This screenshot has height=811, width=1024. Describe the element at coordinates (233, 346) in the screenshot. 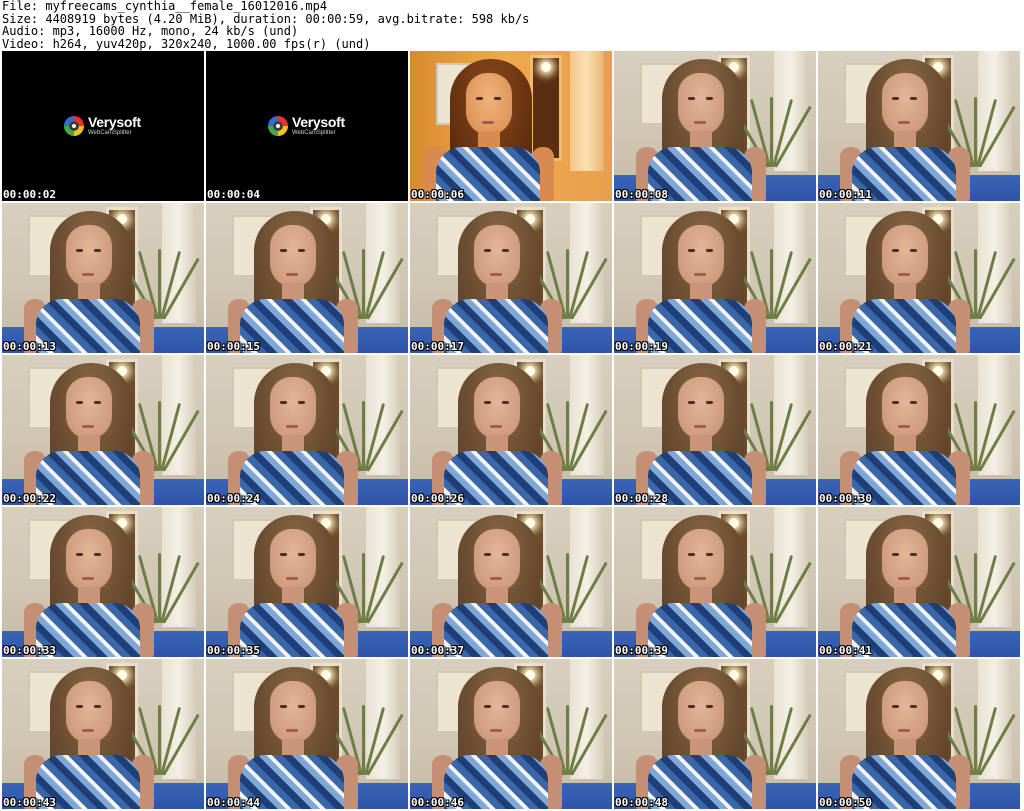

I see `timestamp-label: 00:00:15` at that location.